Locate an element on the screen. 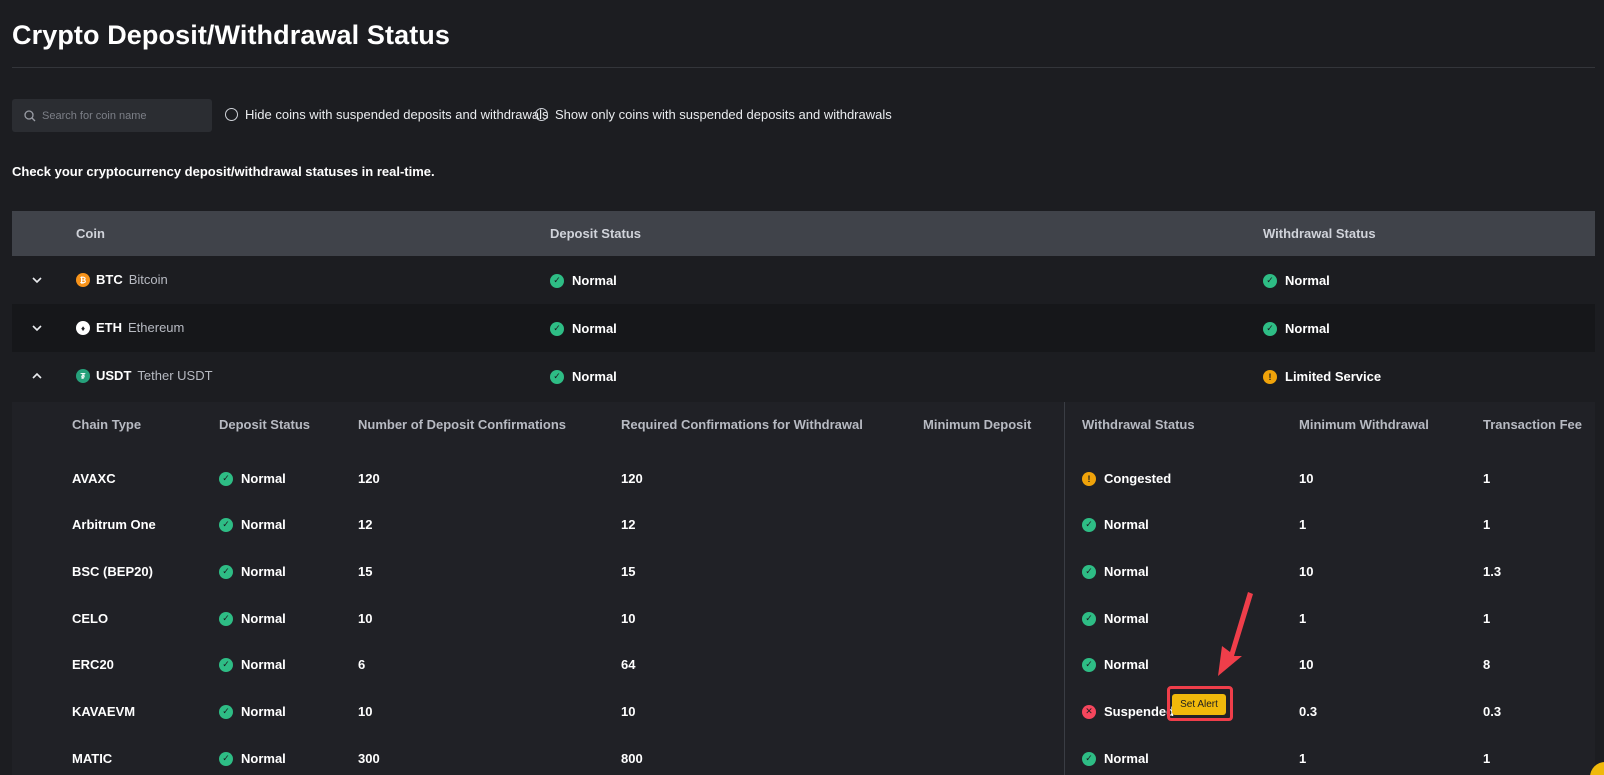  withdrawal-confirmations-header: Required Confirmations for Withdrawal is located at coordinates (742, 424).